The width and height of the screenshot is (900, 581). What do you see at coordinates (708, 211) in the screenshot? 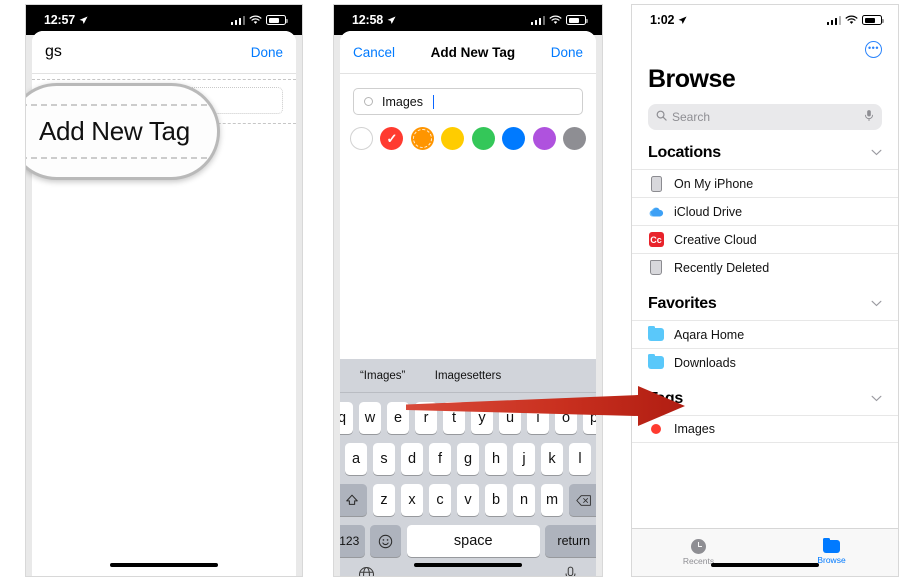
I see `list-item-label: iCloud Drive` at bounding box center [708, 211].